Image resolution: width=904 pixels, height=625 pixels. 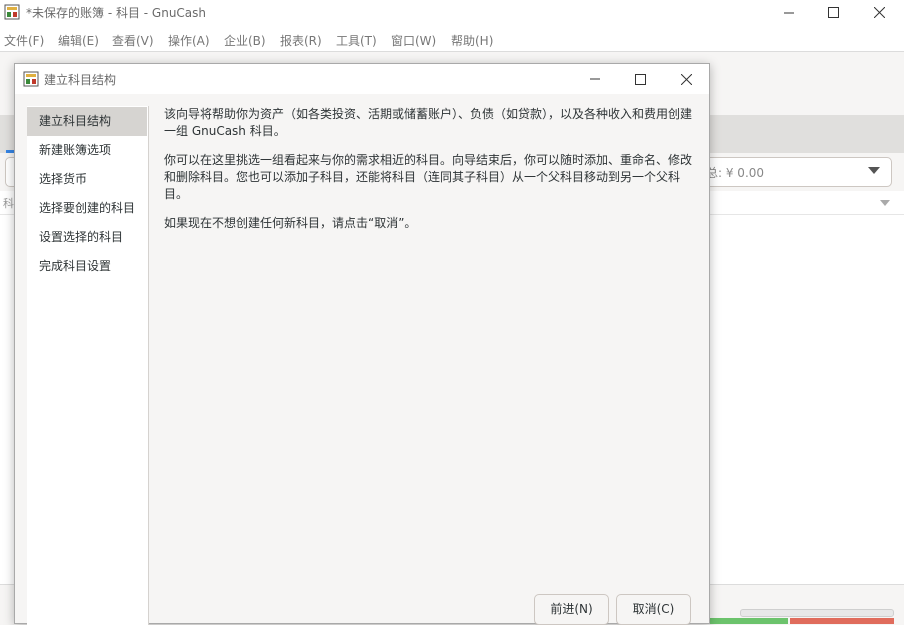 I want to click on menu-edit: 编辑(E), so click(x=78, y=40).